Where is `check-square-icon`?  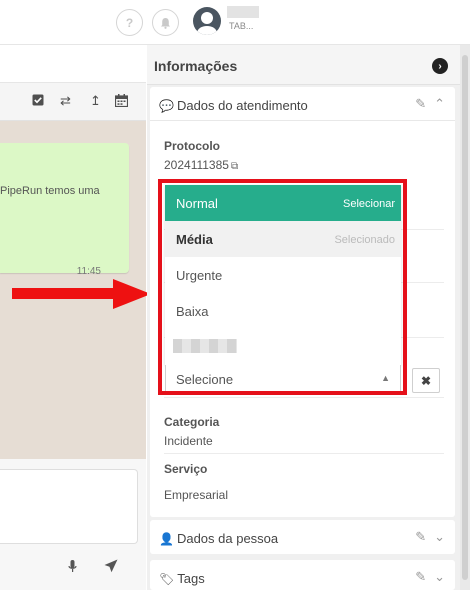 check-square-icon is located at coordinates (38, 100).